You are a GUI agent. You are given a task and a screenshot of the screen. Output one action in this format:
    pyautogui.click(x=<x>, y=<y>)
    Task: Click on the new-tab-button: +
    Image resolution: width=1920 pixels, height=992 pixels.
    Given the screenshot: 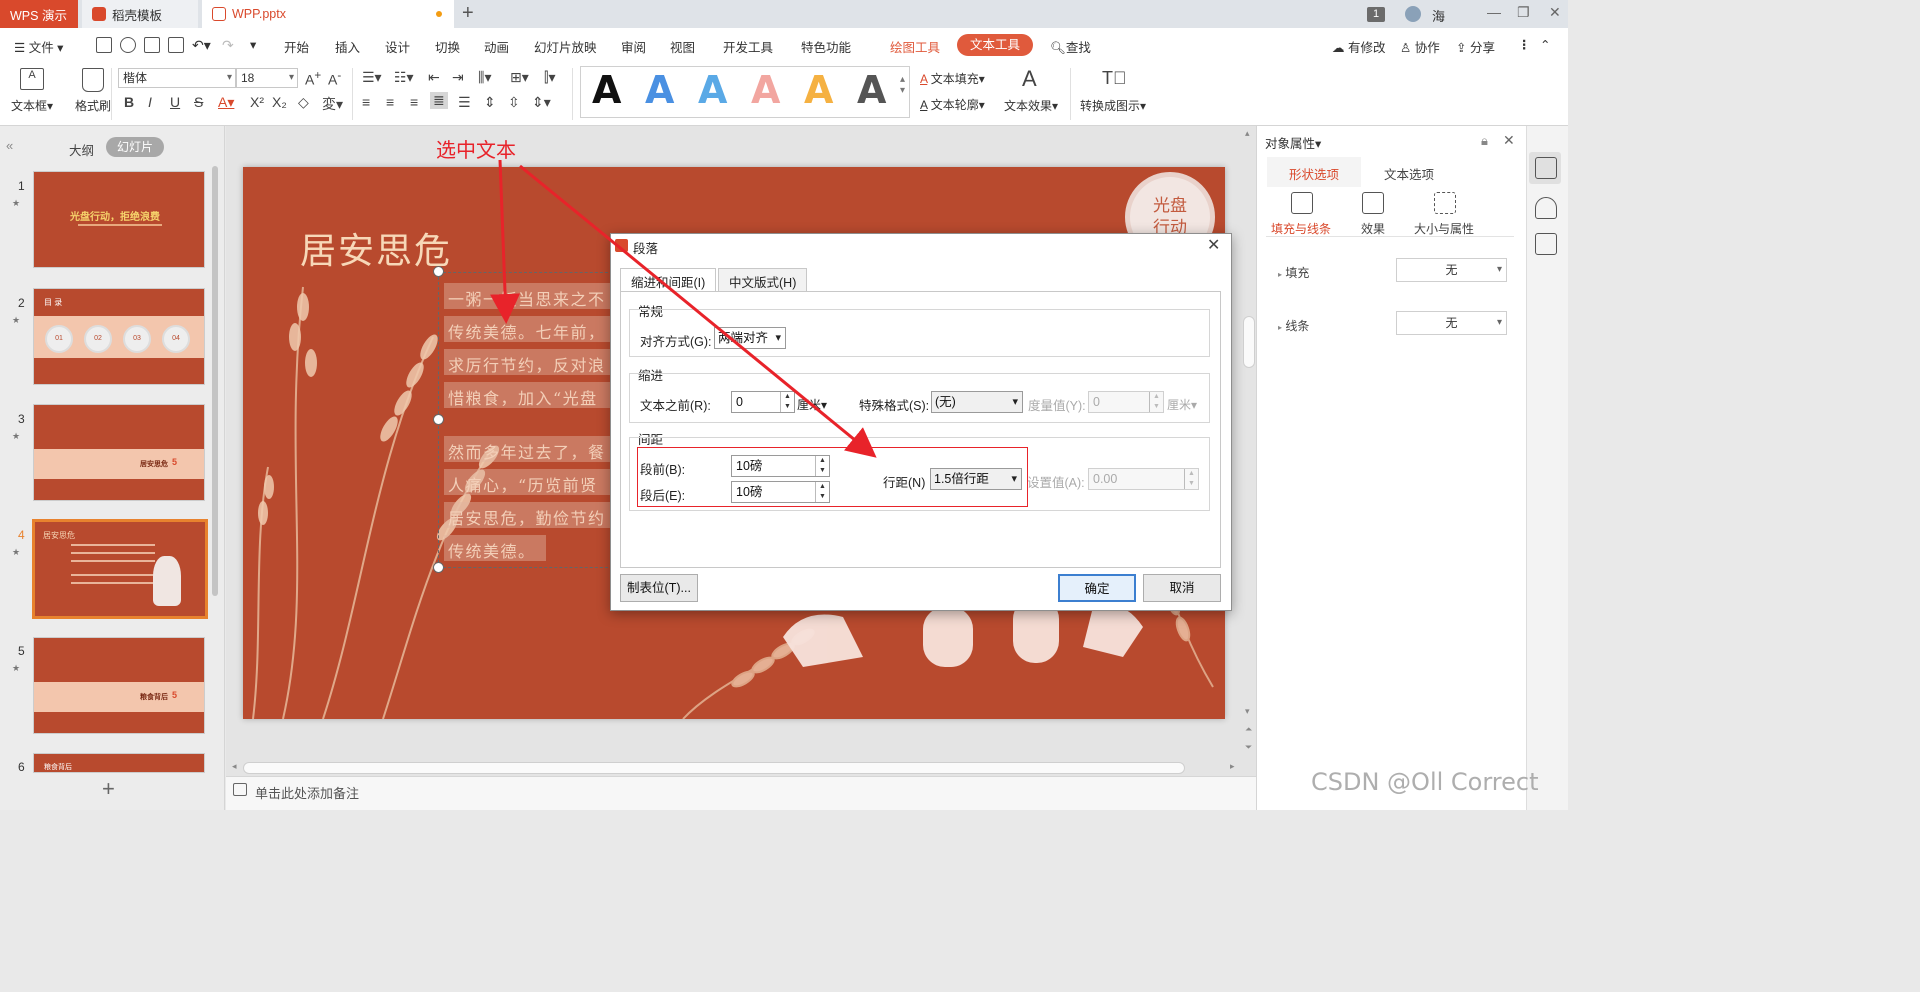 What is the action you would take?
    pyautogui.click(x=468, y=13)
    